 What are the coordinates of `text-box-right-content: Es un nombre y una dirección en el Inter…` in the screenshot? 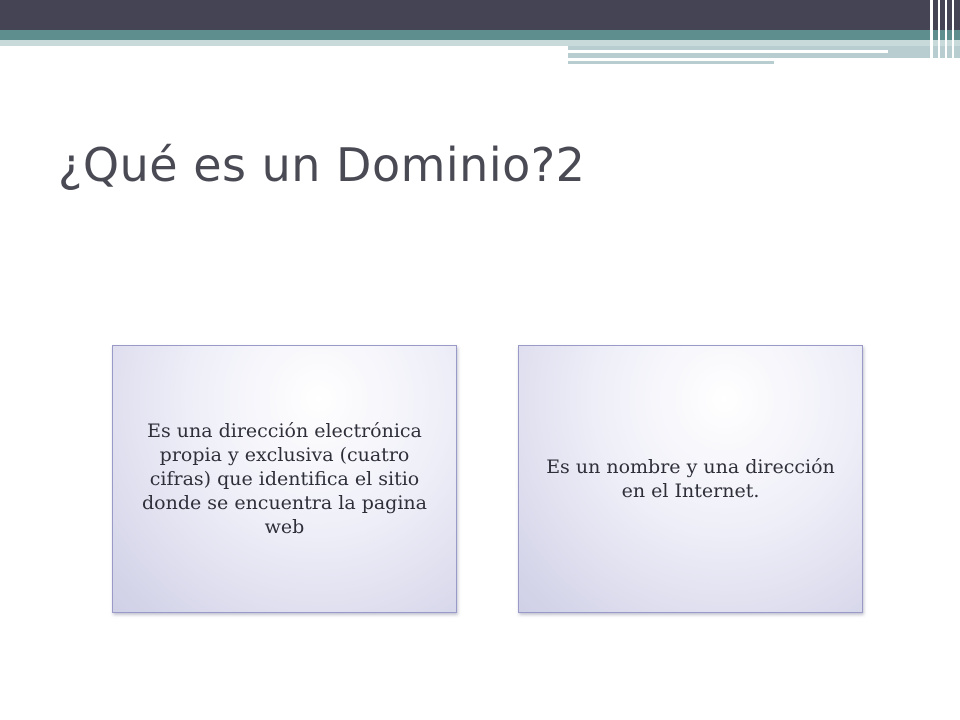 It's located at (690, 479).